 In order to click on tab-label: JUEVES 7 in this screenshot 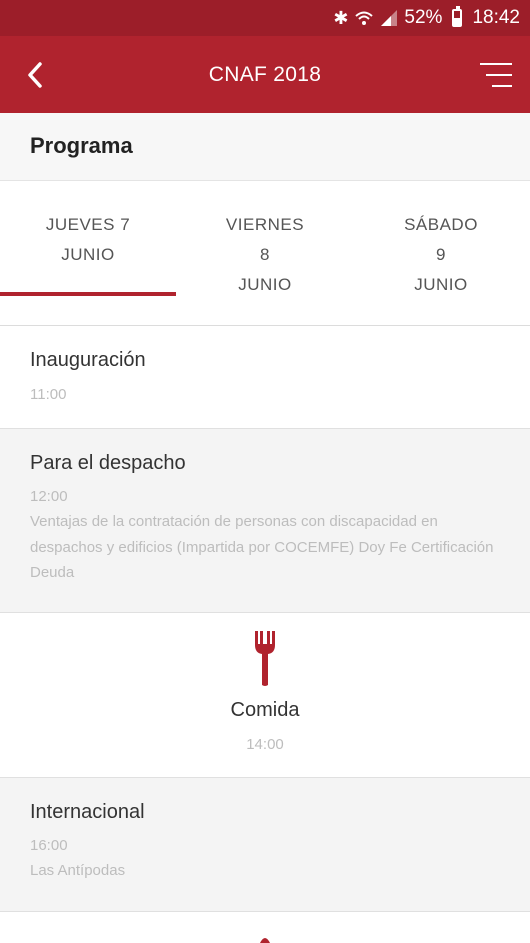, I will do `click(88, 224)`.